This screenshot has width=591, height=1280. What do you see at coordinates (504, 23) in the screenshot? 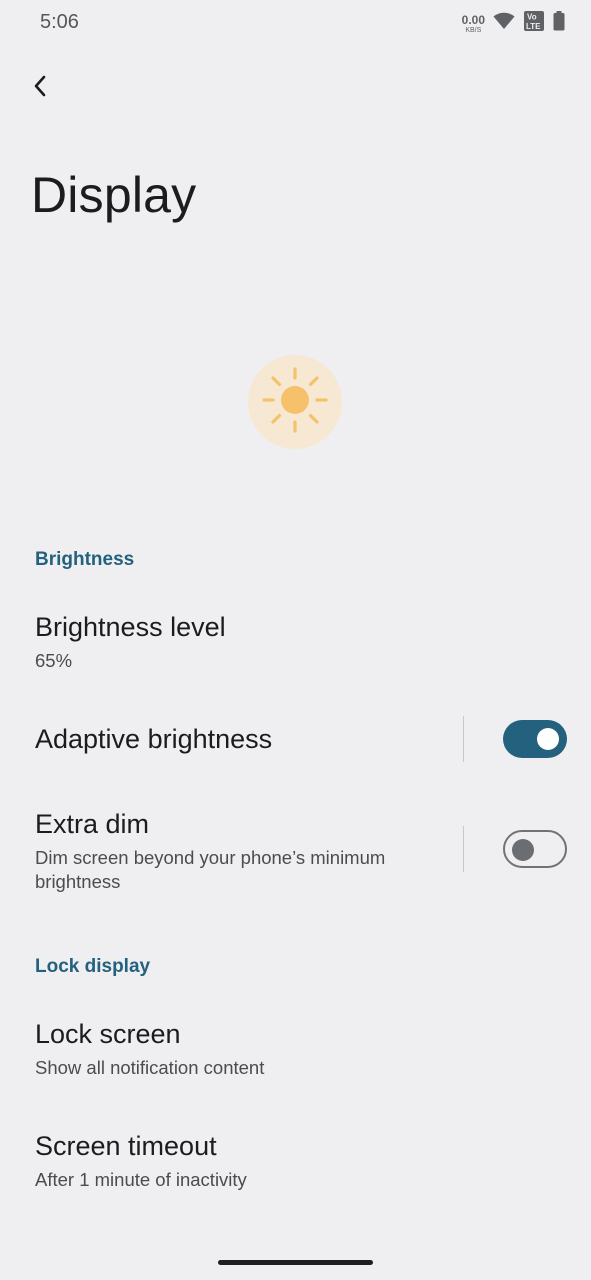
I see `wifi-icon` at bounding box center [504, 23].